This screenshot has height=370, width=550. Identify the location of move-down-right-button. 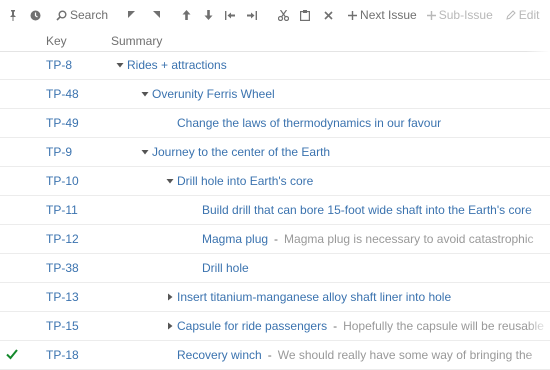
(156, 15).